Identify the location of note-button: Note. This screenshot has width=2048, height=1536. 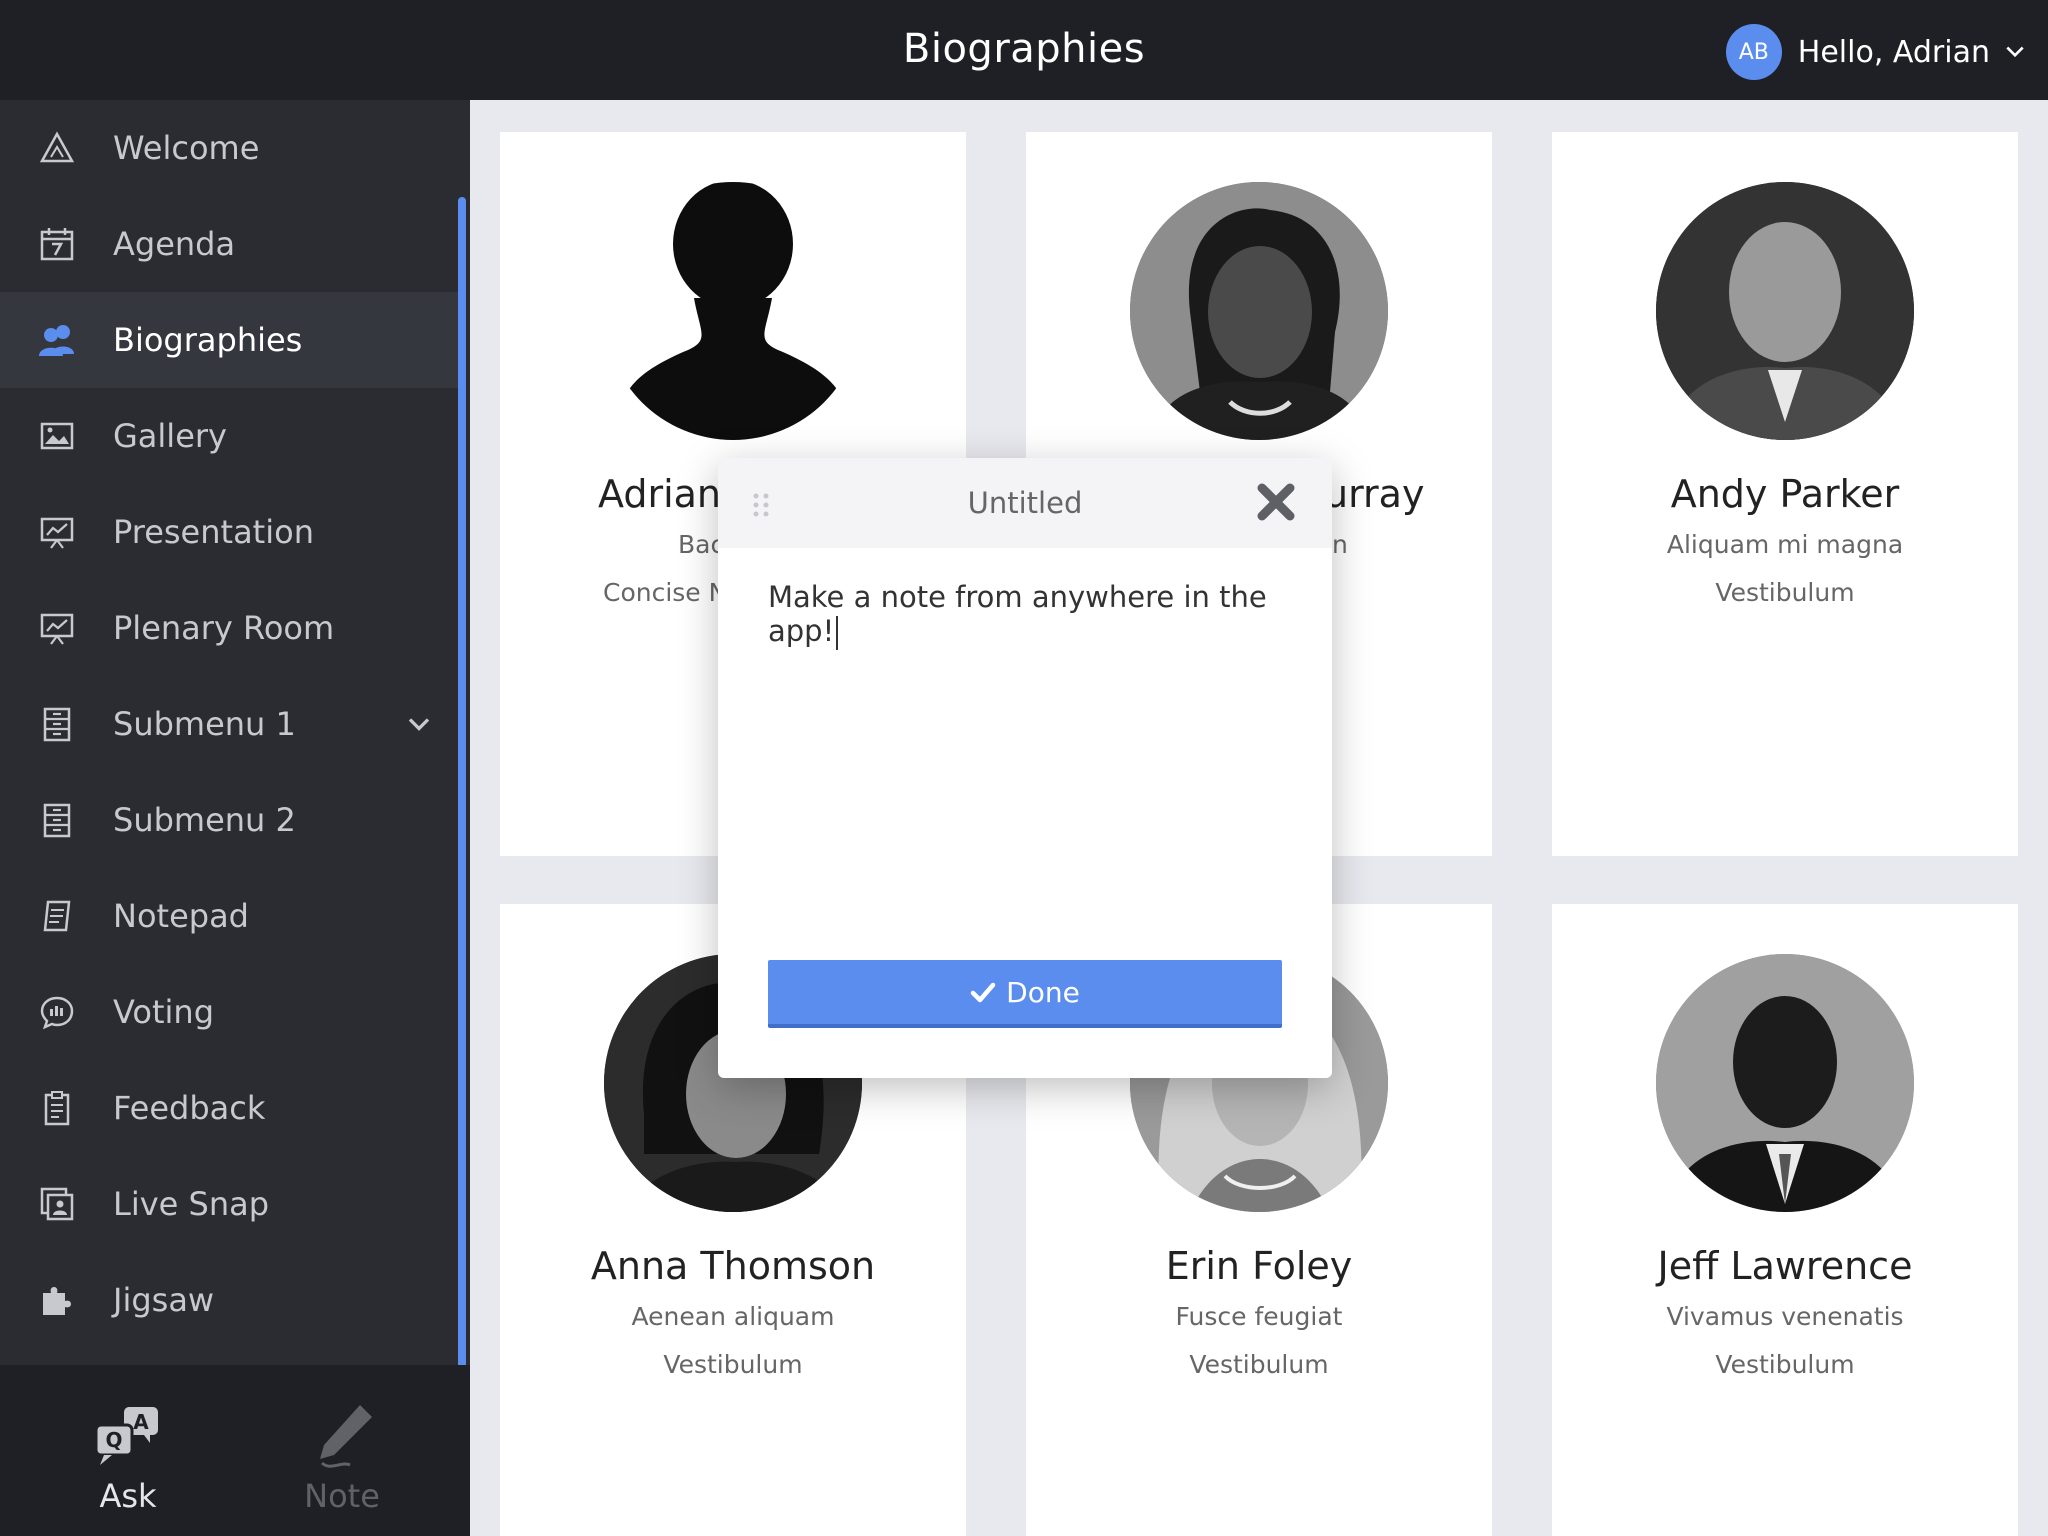
(342, 1450).